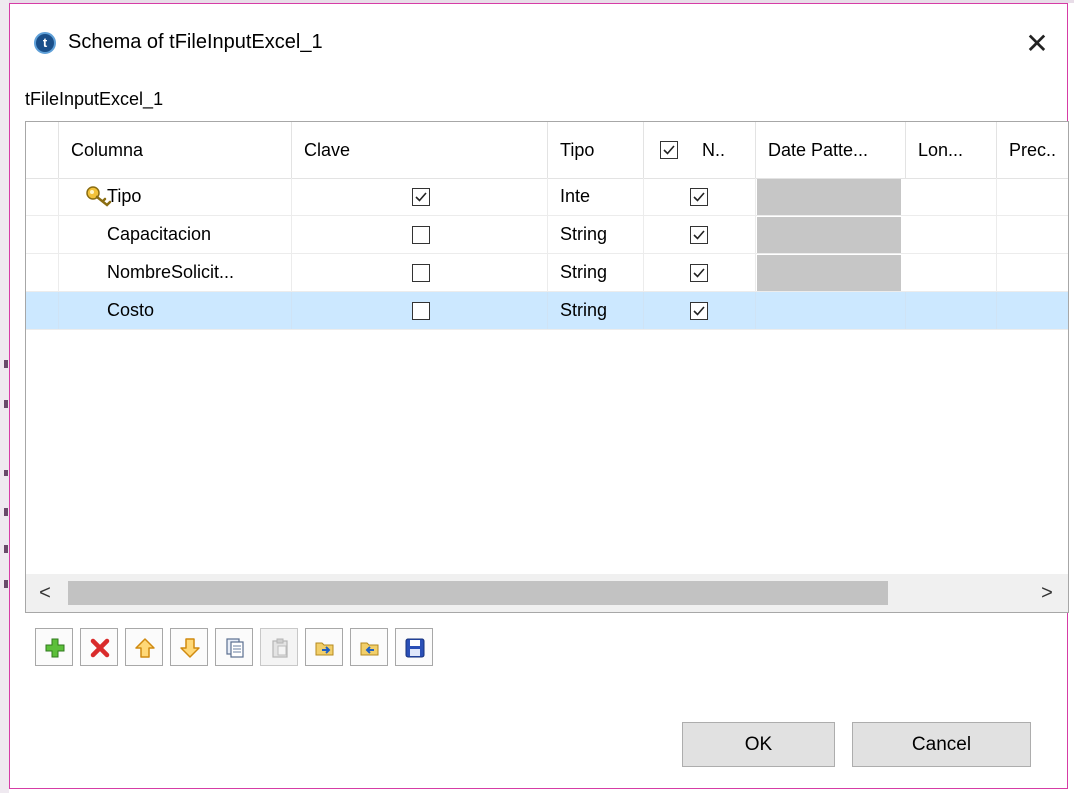  What do you see at coordinates (596, 196) in the screenshot?
I see `type-cell: Inte` at bounding box center [596, 196].